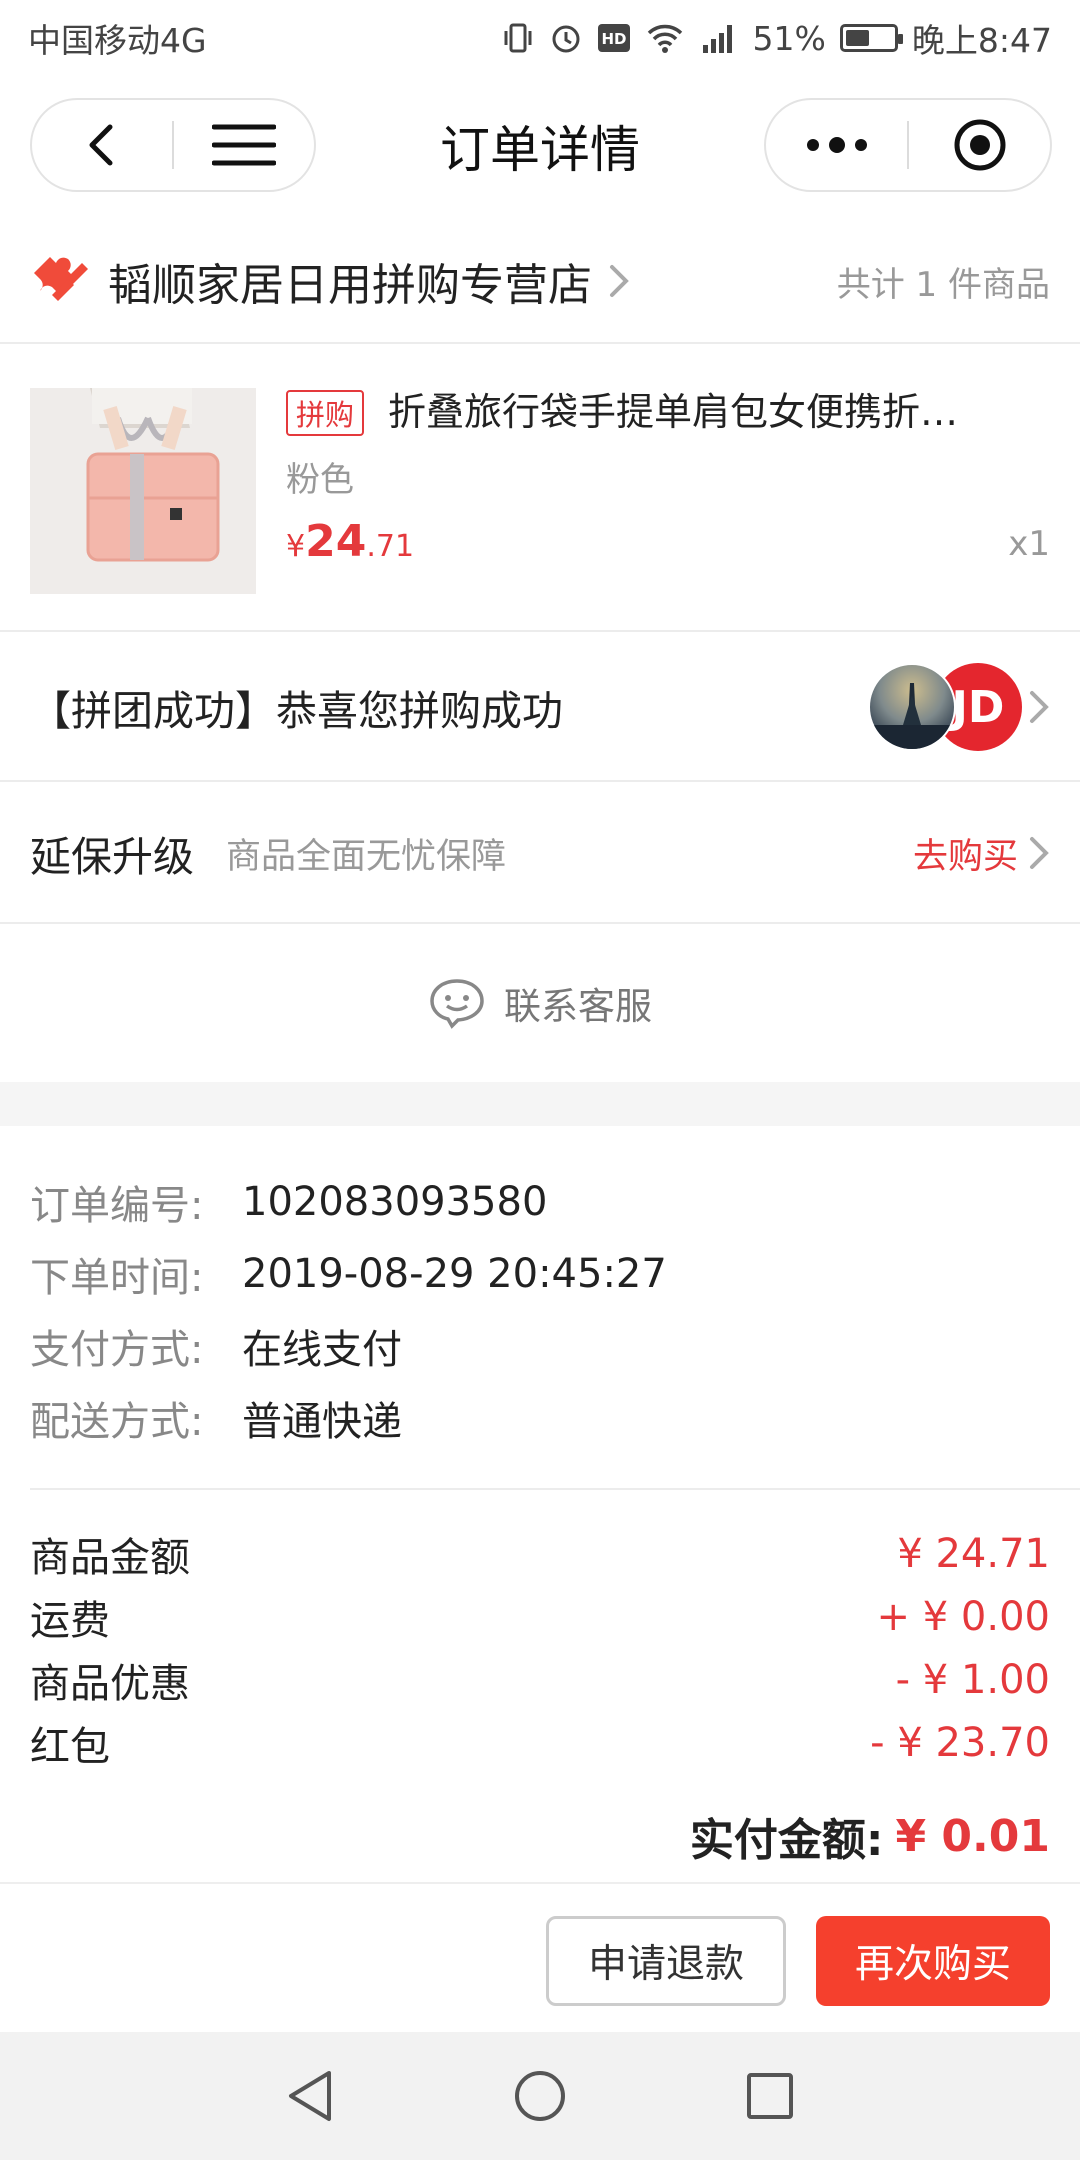 Image resolution: width=1080 pixels, height=2160 pixels. I want to click on circle-home-icon, so click(540, 2096).